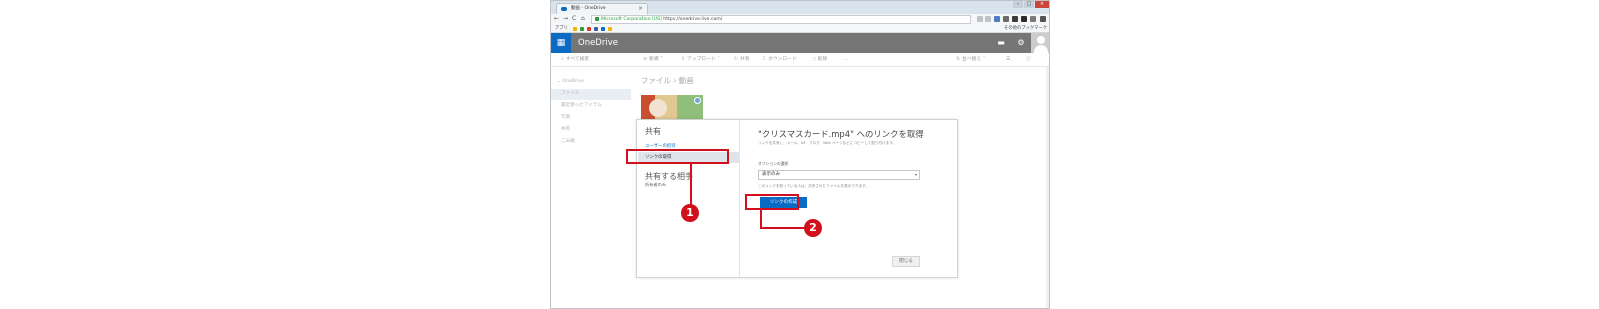  Describe the element at coordinates (800, 43) in the screenshot. I see `onedrive-header: ▦ OneDrive ▬ ⚙` at that location.